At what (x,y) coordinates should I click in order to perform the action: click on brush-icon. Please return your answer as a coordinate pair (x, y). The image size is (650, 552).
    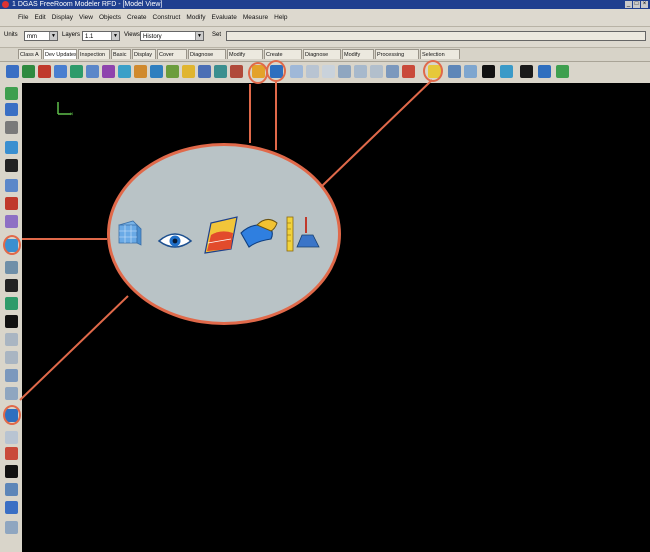
    Looking at the image, I should click on (11, 453).